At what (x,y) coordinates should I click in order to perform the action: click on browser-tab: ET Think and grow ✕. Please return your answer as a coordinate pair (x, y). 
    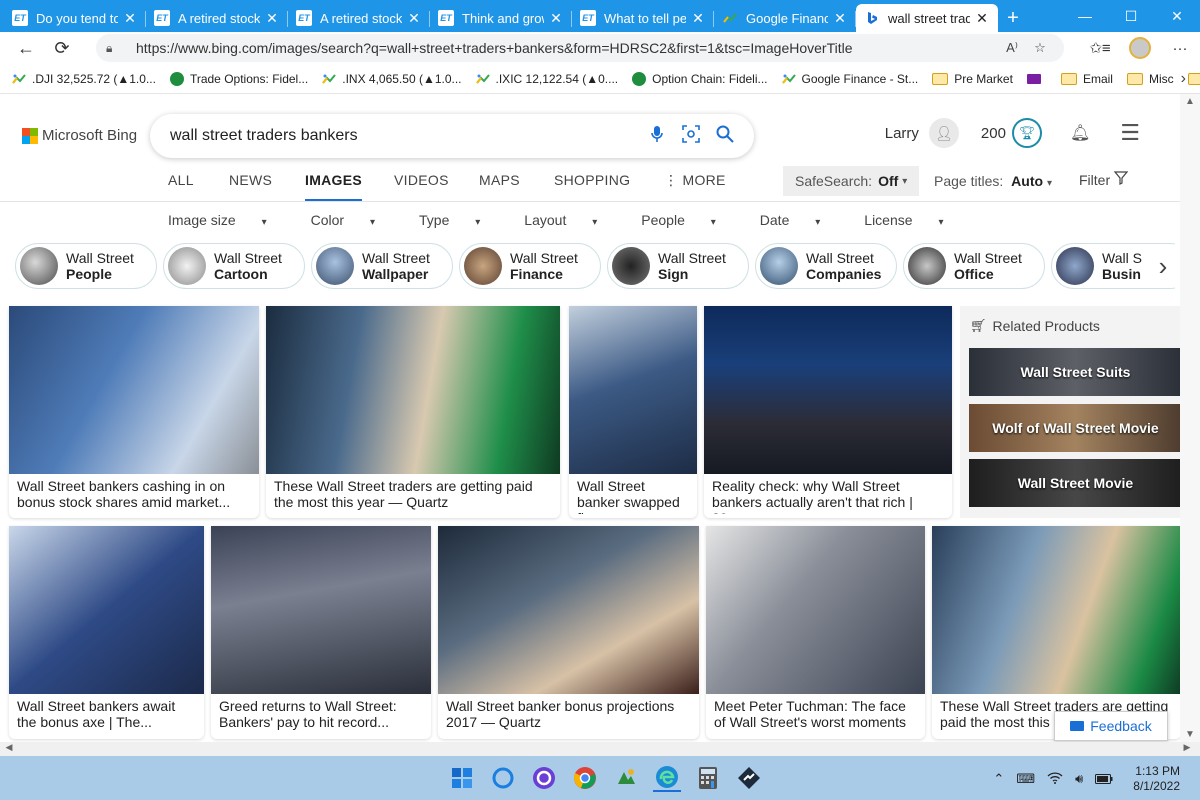
    Looking at the image, I should click on (501, 18).